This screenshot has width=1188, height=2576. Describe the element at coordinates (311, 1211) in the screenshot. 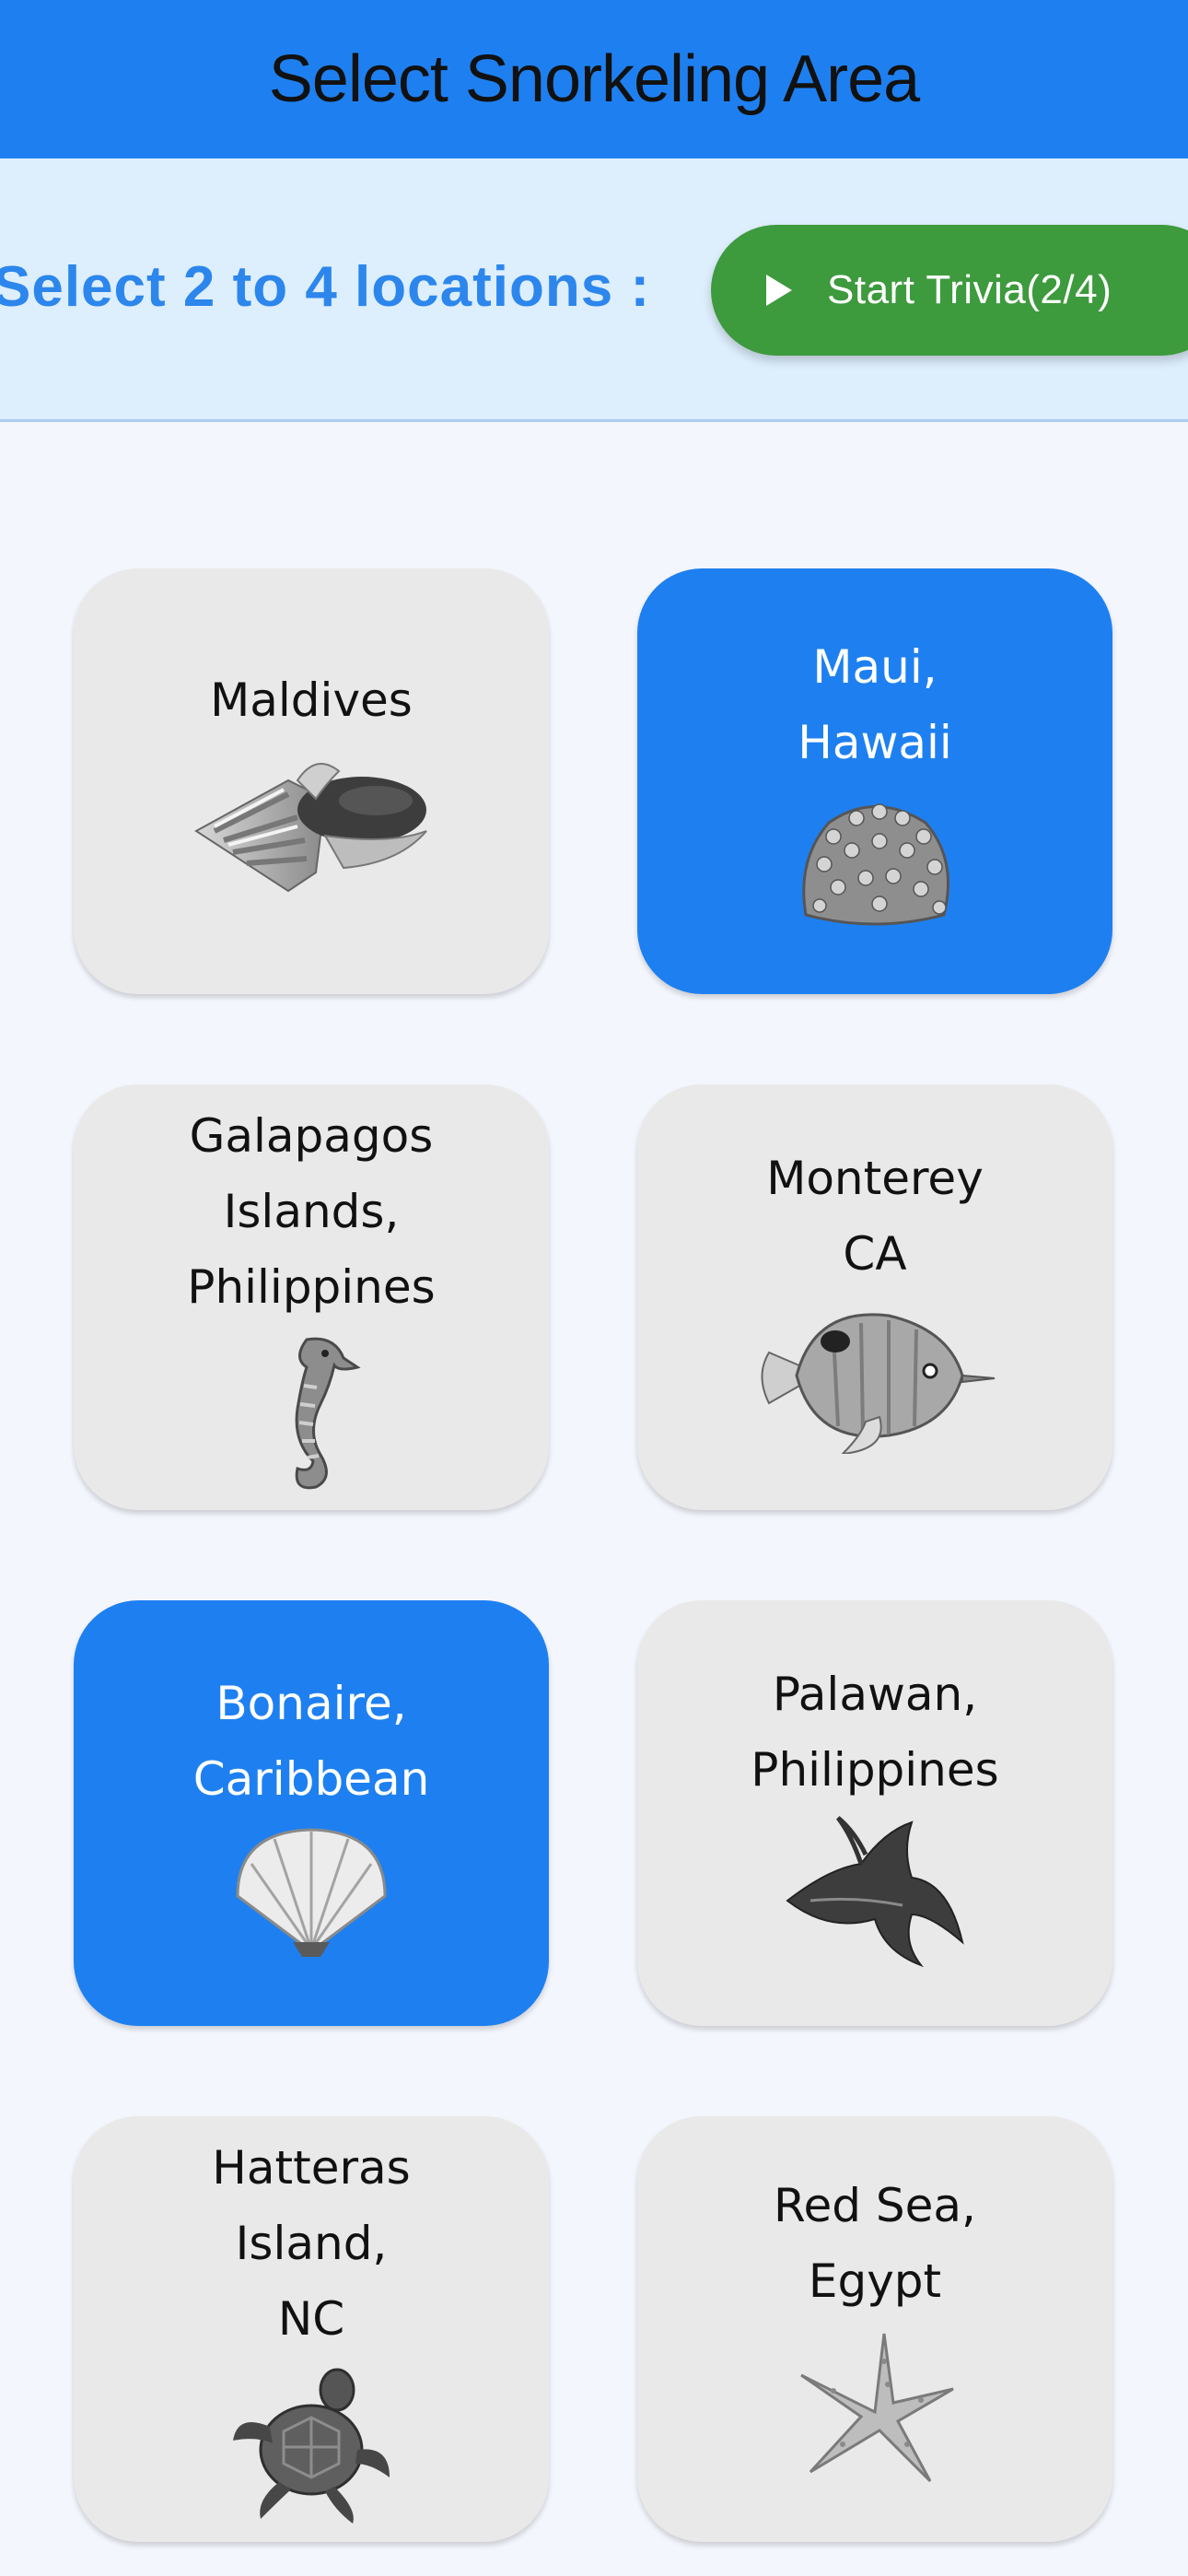

I see `location-name: Galapagos Islands, Philippines` at that location.